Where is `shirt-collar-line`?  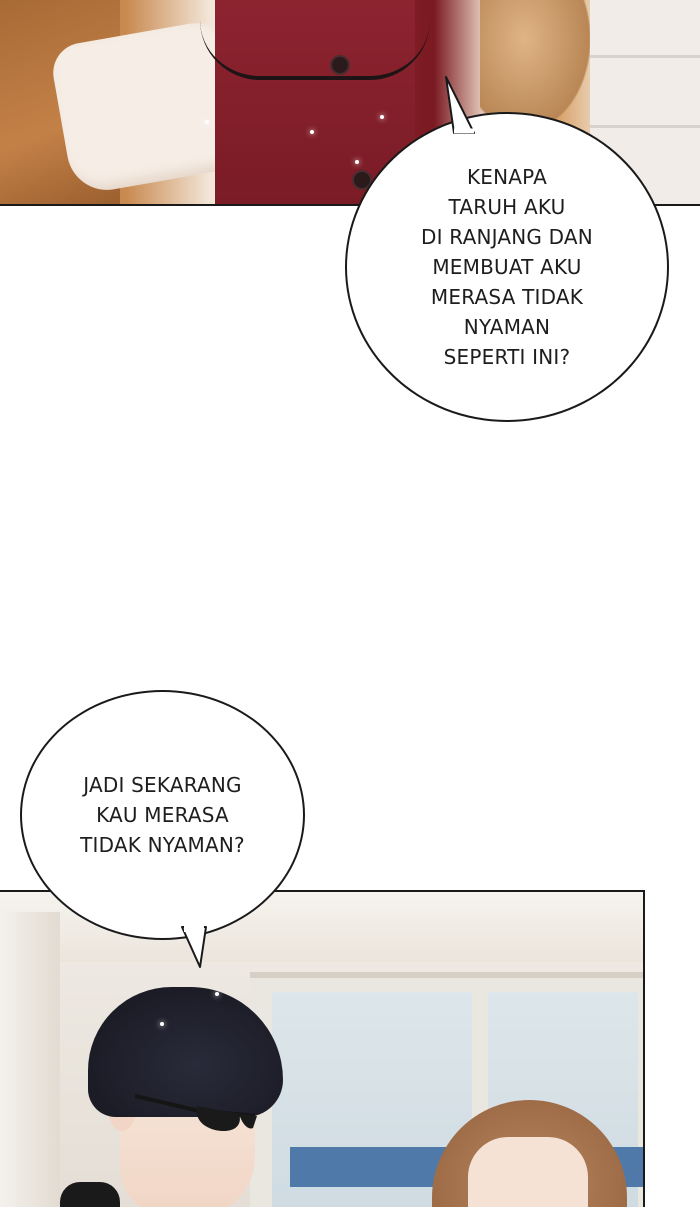 shirt-collar-line is located at coordinates (315, 45).